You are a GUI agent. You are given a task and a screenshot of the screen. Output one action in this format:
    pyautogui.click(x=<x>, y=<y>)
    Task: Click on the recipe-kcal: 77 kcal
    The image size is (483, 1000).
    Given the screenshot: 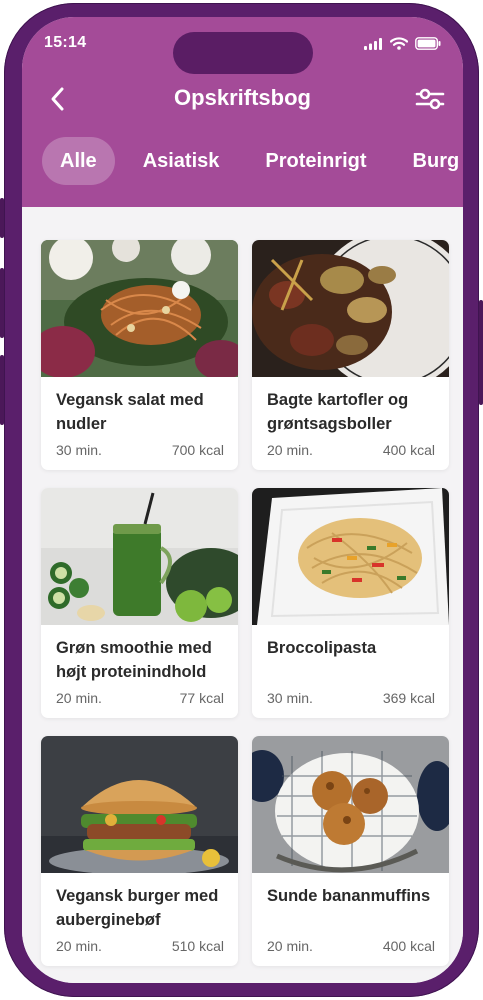 What is the action you would take?
    pyautogui.click(x=201, y=698)
    